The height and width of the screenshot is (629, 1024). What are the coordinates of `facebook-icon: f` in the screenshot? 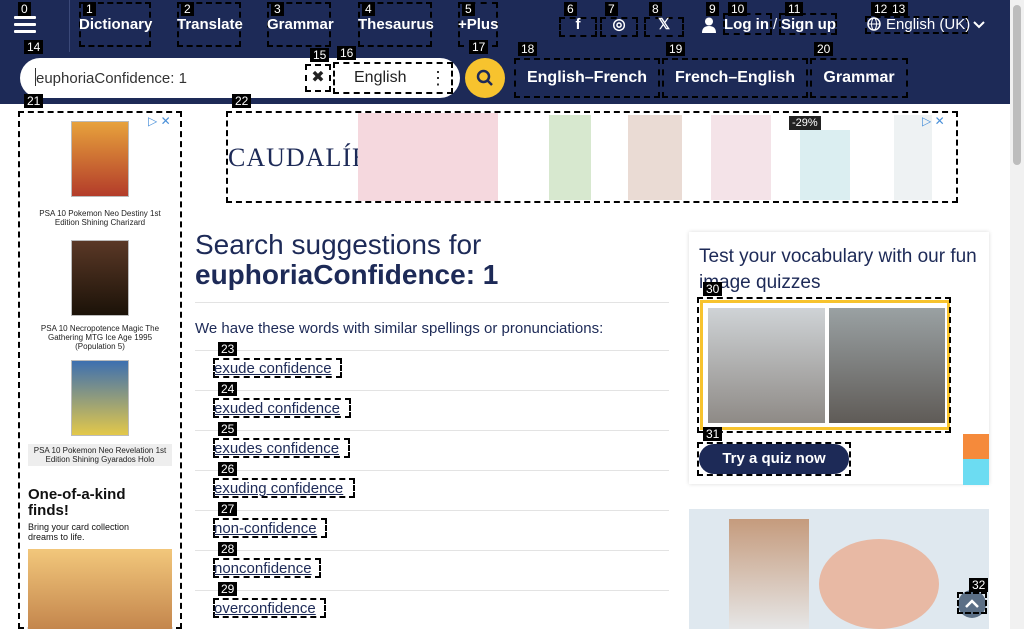 It's located at (578, 24).